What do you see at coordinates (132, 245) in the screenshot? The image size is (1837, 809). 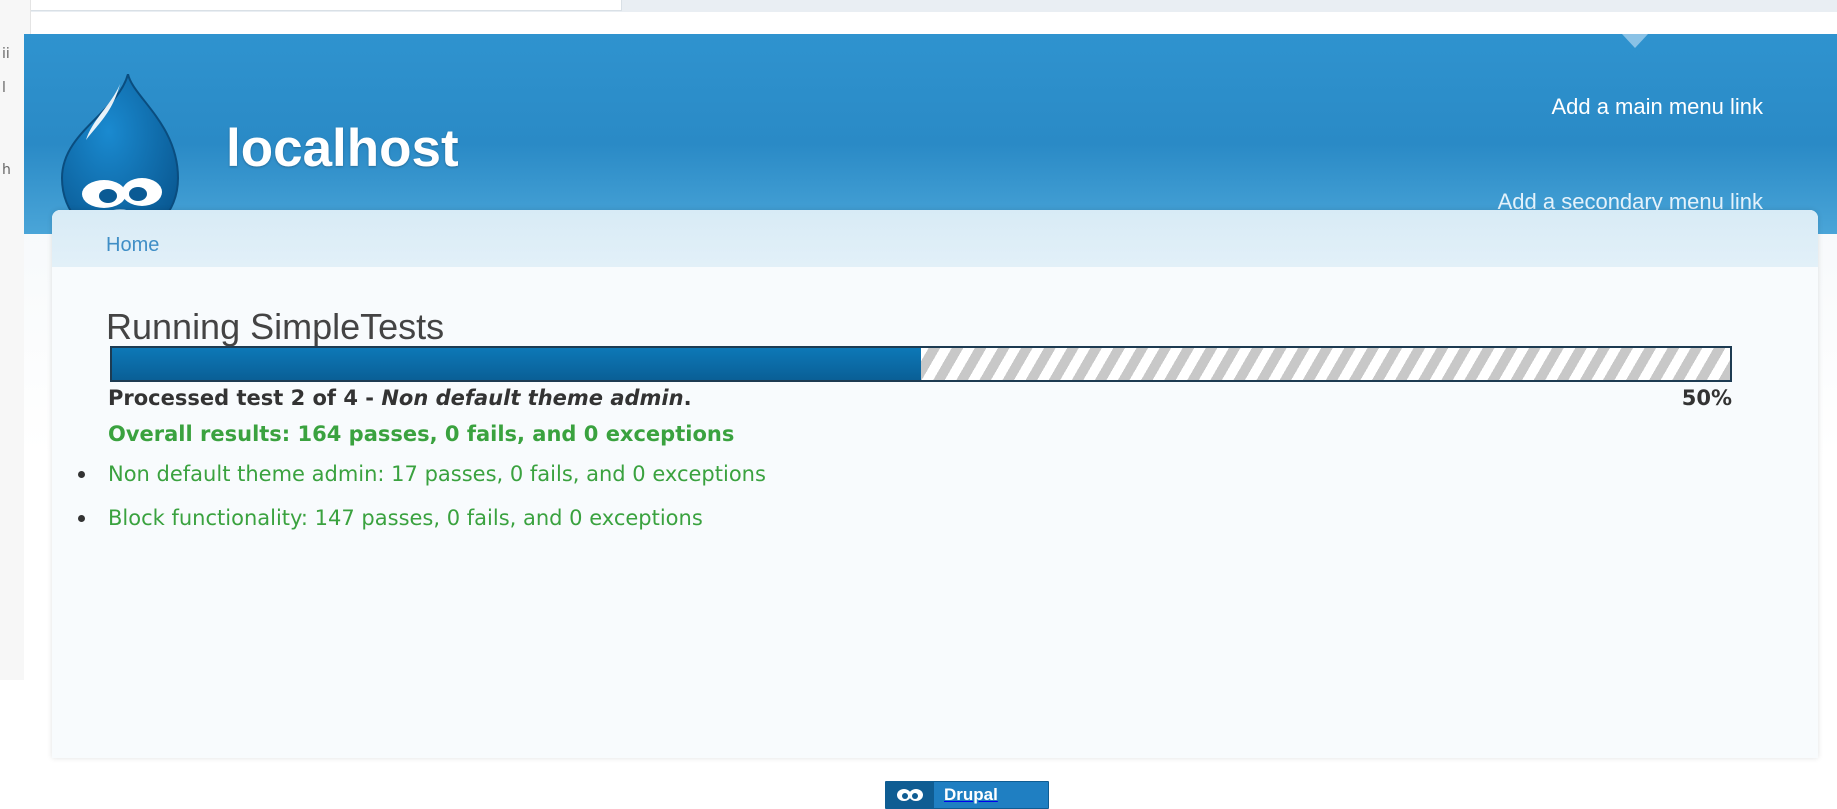 I see `breadcrumb-home-link: Home` at bounding box center [132, 245].